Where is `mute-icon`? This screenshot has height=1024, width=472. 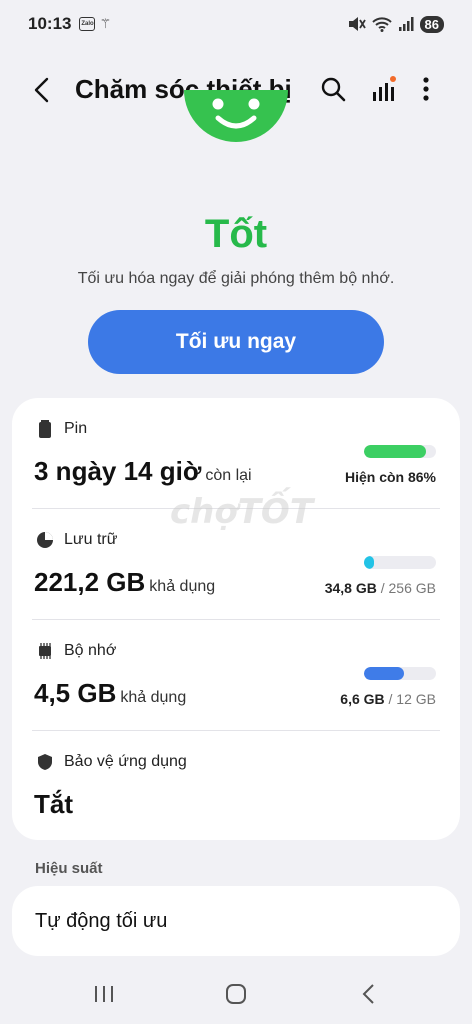 mute-icon is located at coordinates (357, 24).